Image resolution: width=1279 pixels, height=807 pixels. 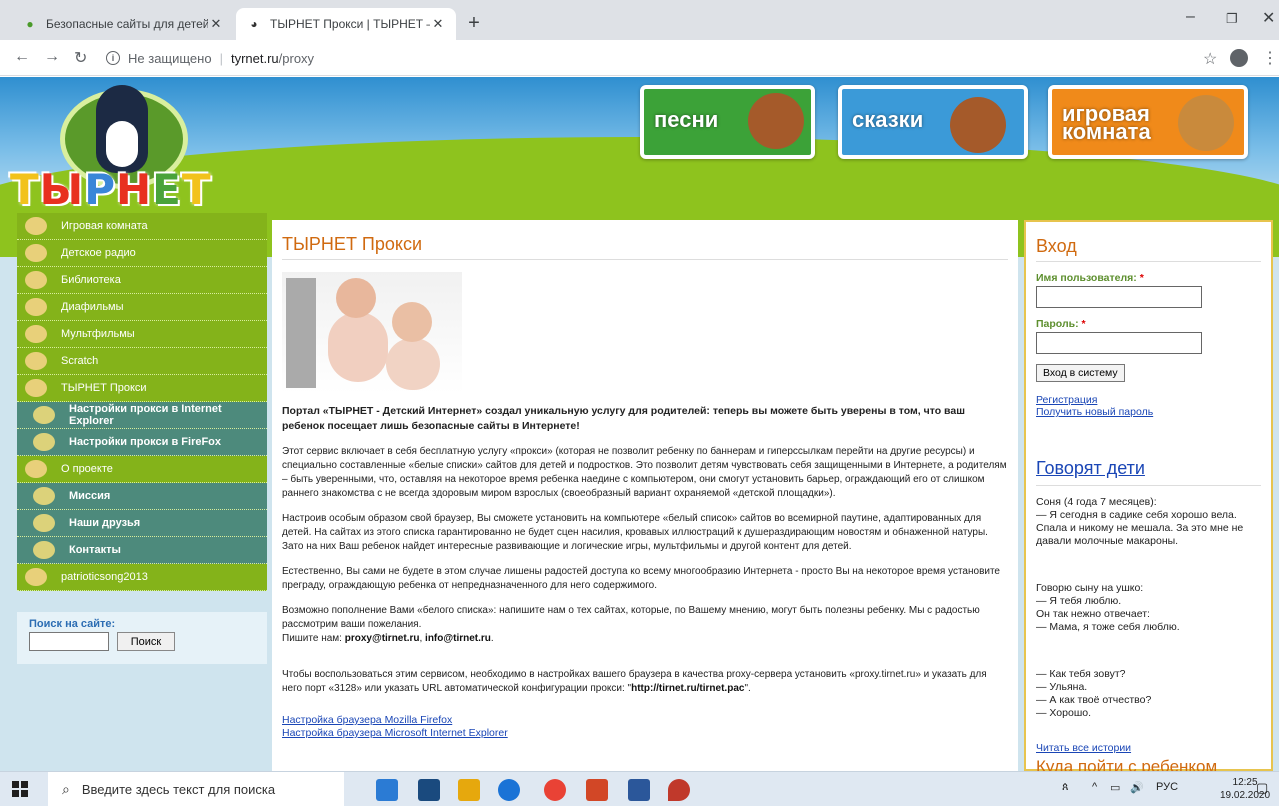 I want to click on banner-fairy-tales: сказки, so click(x=933, y=122).